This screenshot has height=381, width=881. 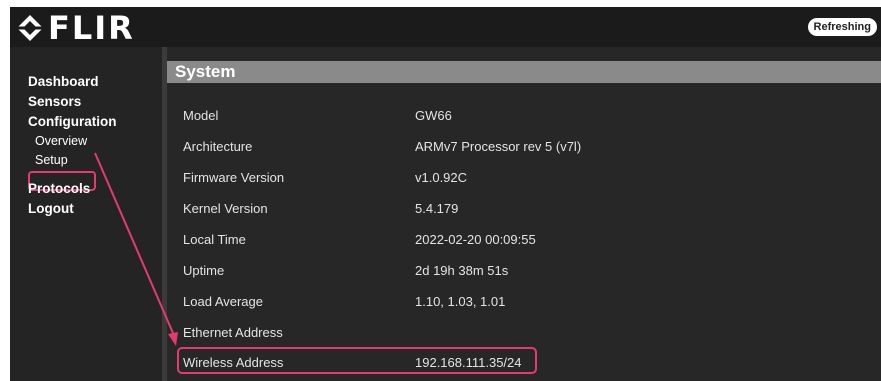 What do you see at coordinates (460, 301) in the screenshot?
I see `row-value: 1.10, 1.03, 1.01` at bounding box center [460, 301].